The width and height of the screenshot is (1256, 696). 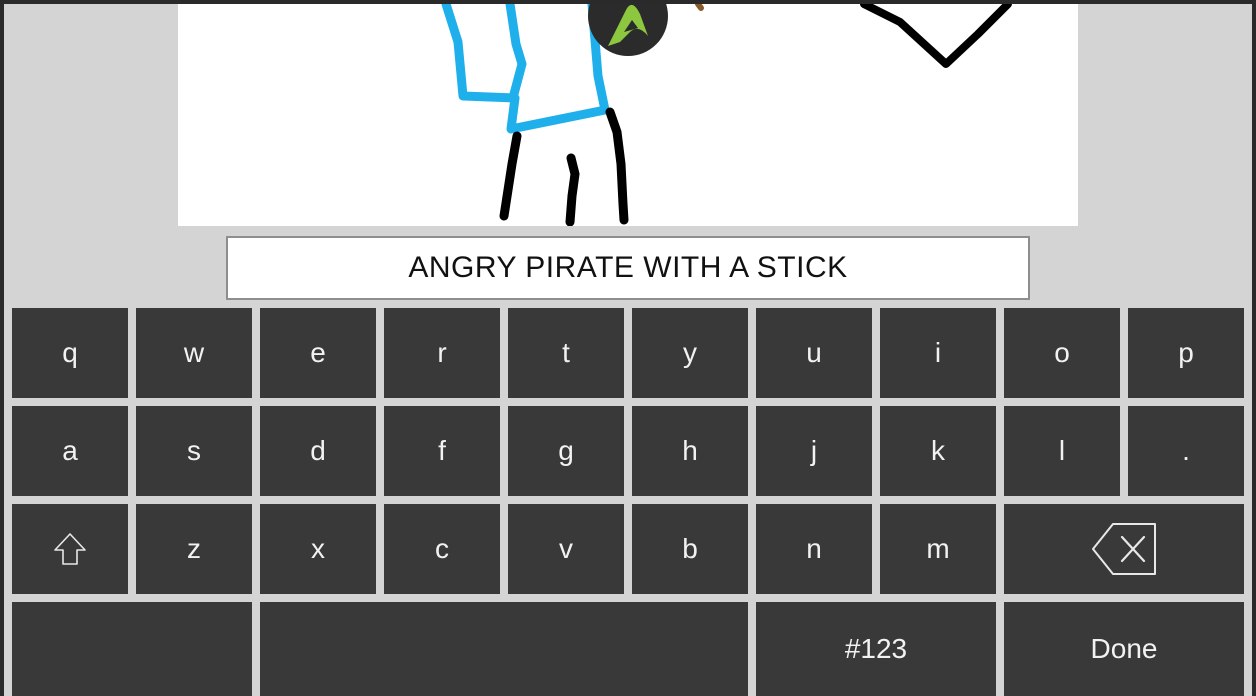 What do you see at coordinates (194, 353) in the screenshot?
I see `key-w: w` at bounding box center [194, 353].